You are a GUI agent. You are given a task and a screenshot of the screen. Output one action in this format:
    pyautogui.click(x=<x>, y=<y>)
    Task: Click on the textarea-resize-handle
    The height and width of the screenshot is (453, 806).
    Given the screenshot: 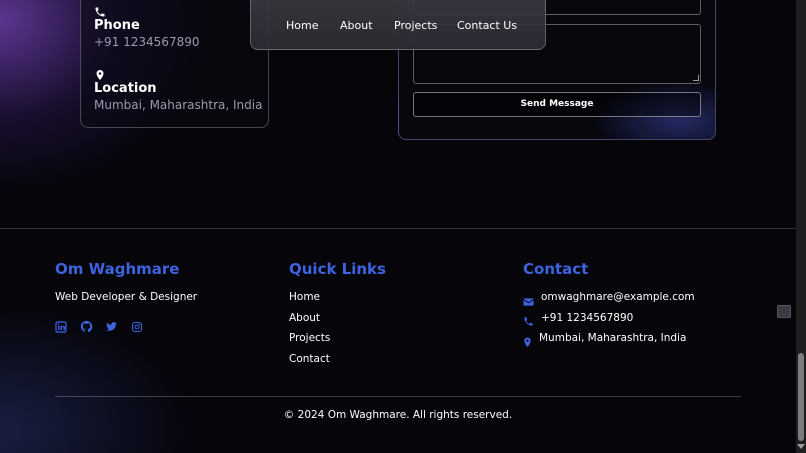 What is the action you would take?
    pyautogui.click(x=696, y=78)
    